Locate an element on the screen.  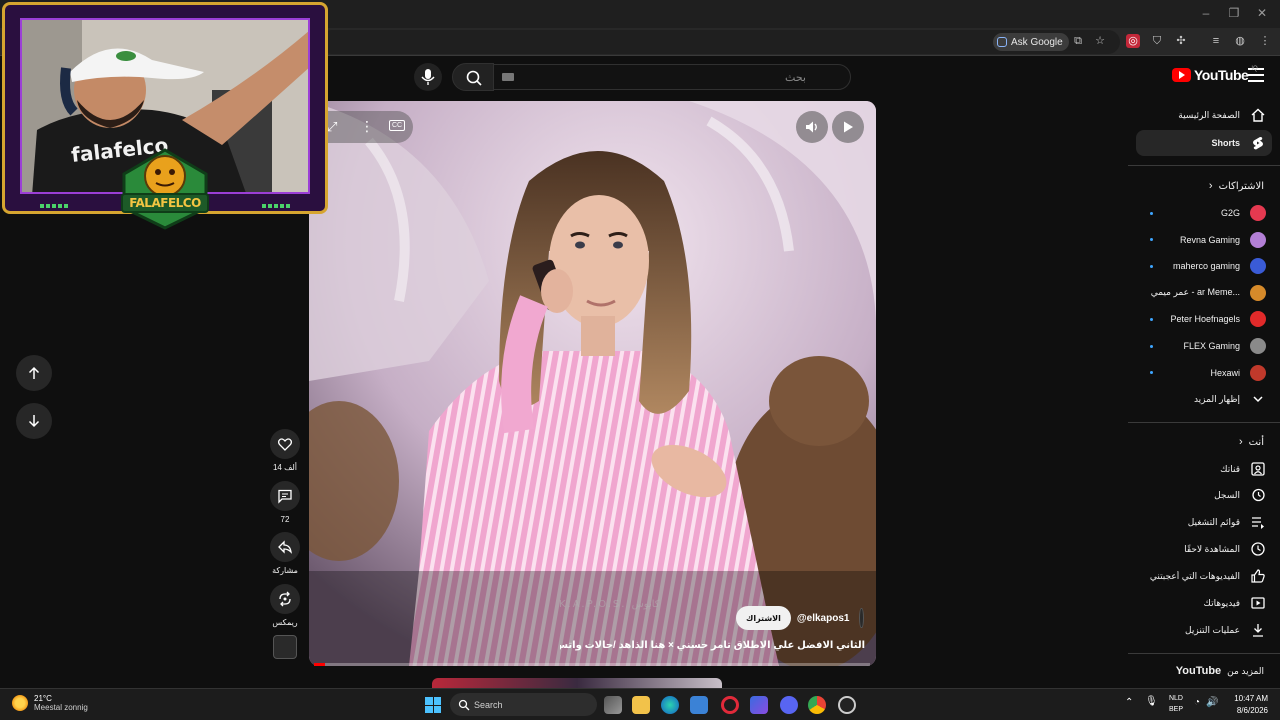
close-icon: ✕ is located at coordinates (1262, 13).